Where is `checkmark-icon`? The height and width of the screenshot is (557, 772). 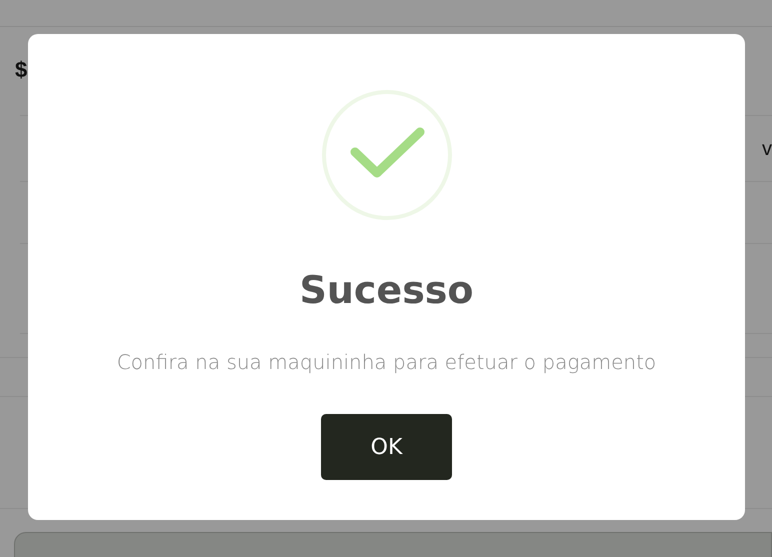
checkmark-icon is located at coordinates (387, 155).